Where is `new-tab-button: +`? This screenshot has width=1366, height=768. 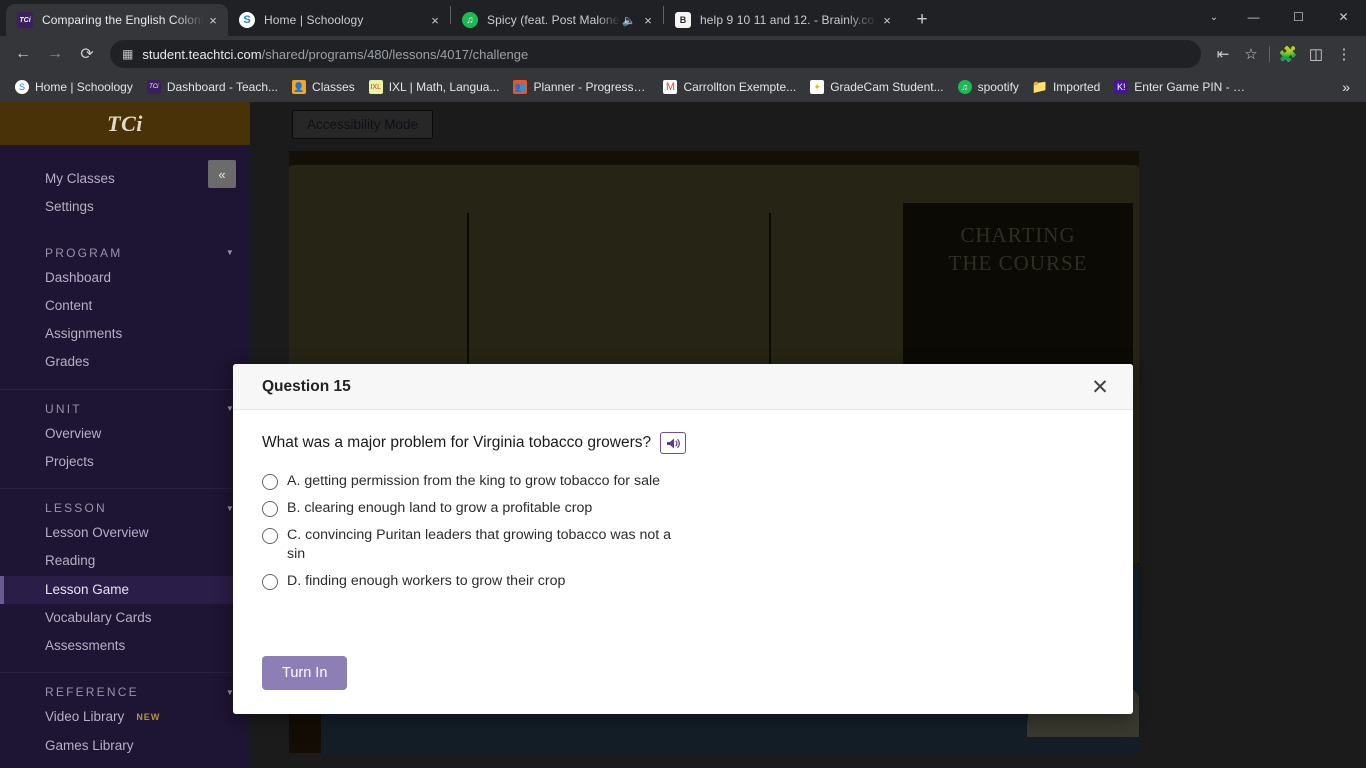 new-tab-button: + is located at coordinates (922, 20).